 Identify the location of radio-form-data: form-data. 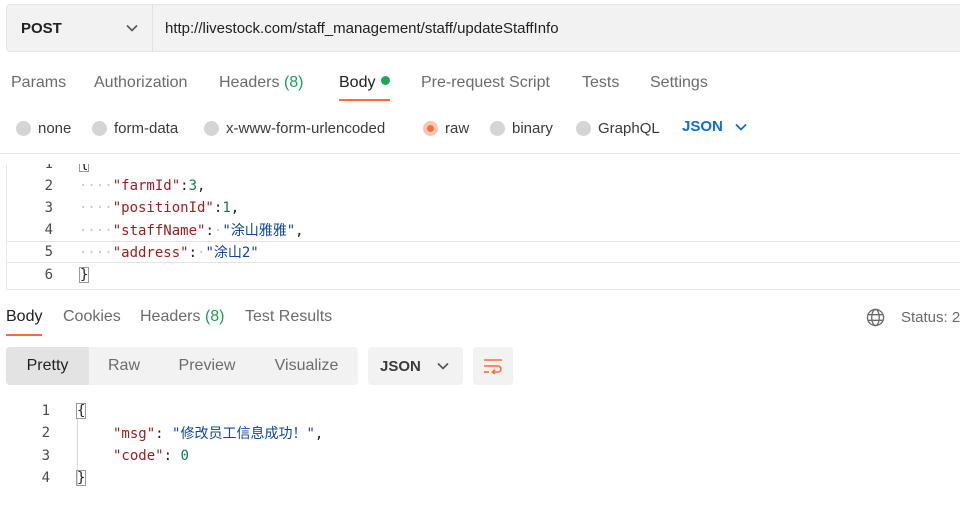
(135, 128).